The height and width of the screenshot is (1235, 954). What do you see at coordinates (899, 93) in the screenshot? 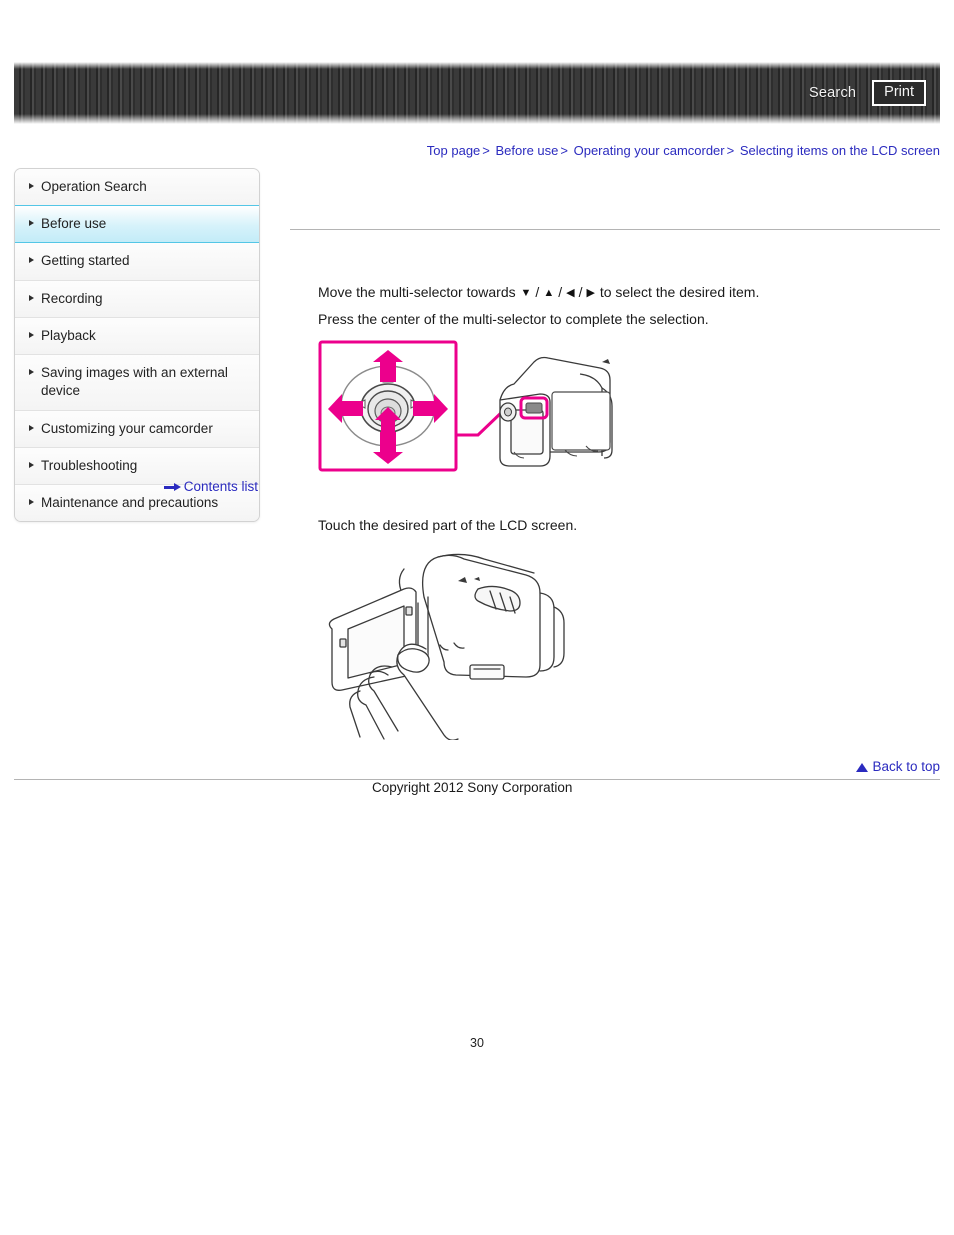
I see `print-button: Print` at bounding box center [899, 93].